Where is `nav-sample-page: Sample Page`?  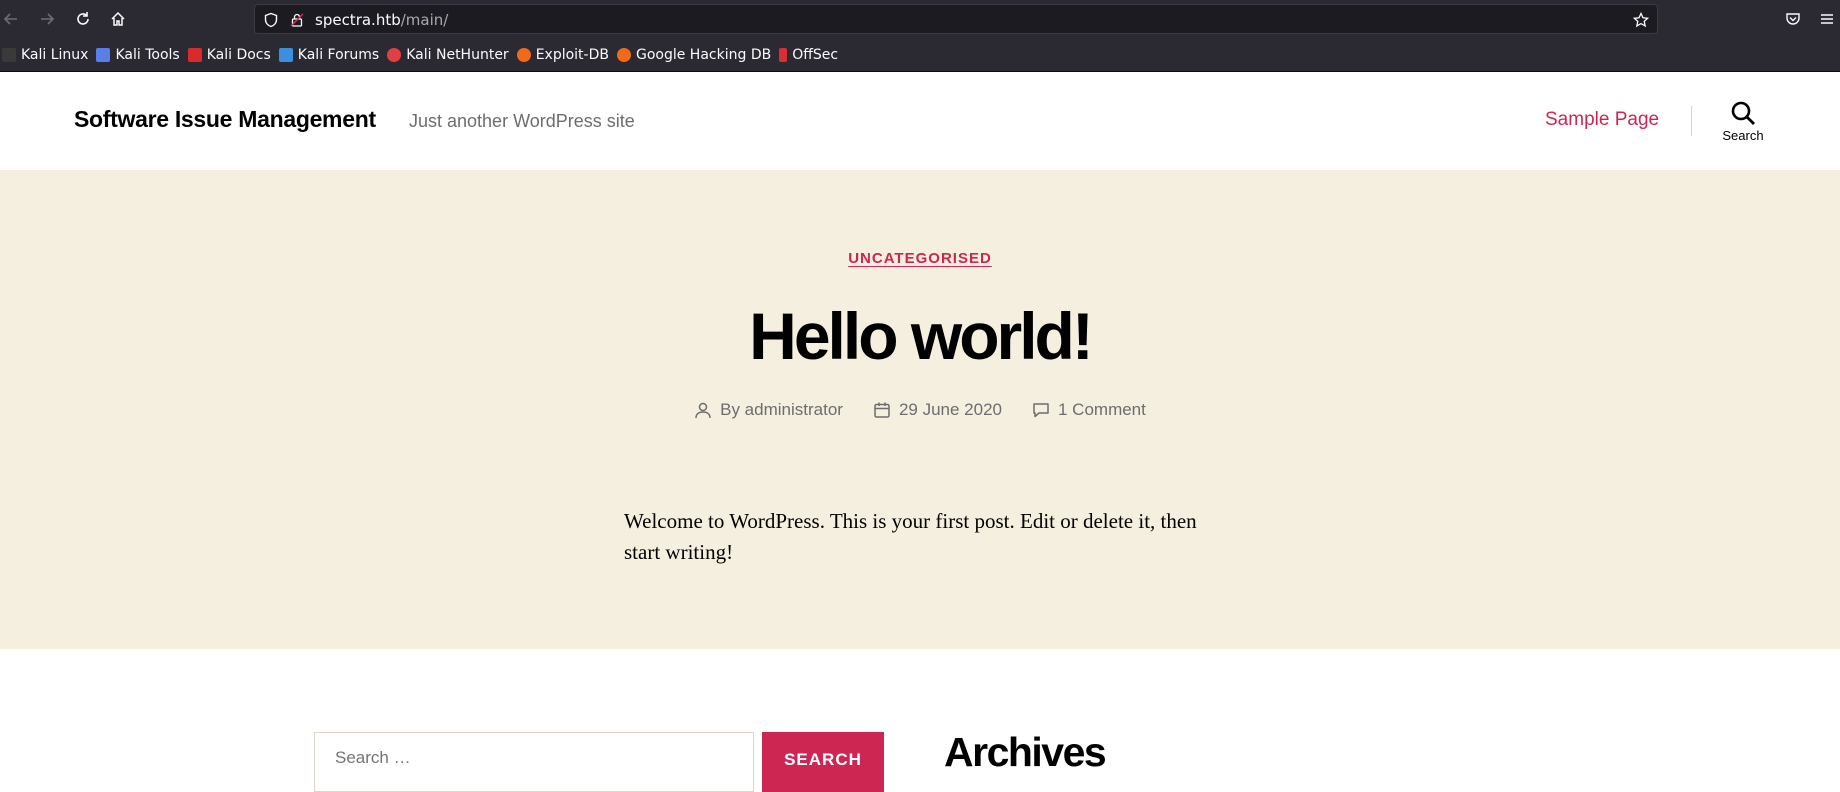 nav-sample-page: Sample Page is located at coordinates (1602, 120).